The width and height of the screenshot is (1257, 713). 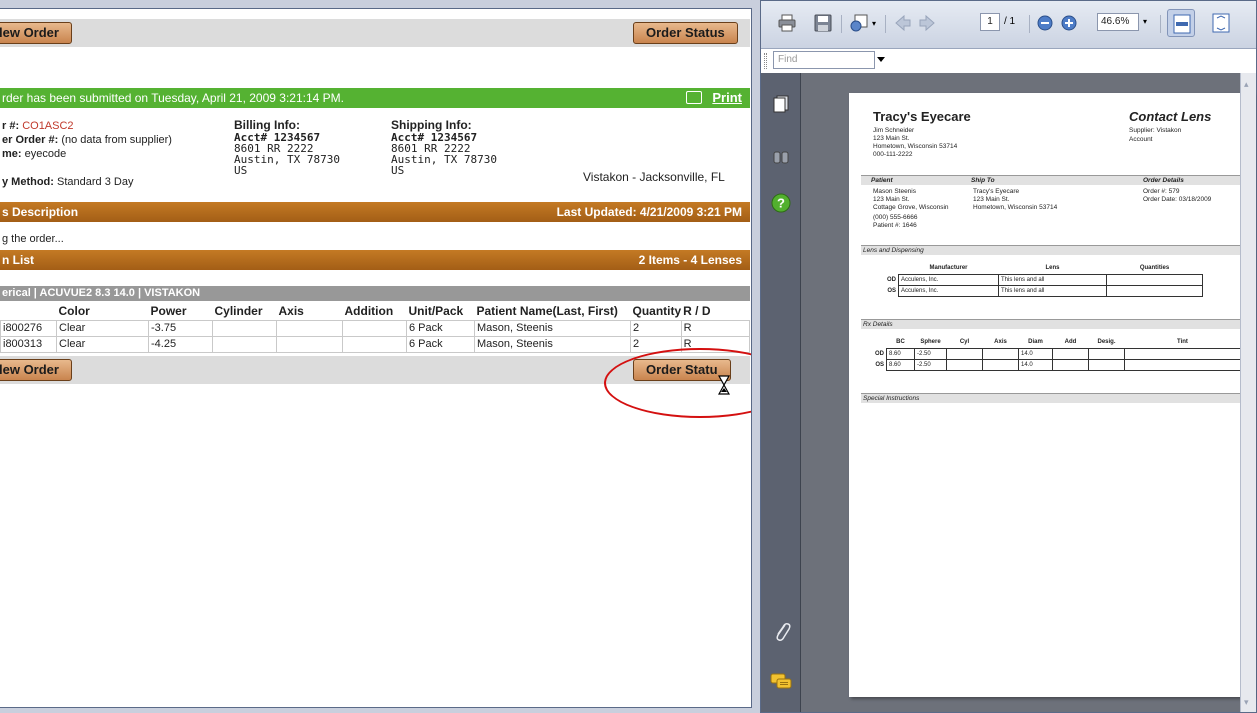 What do you see at coordinates (1163, 180) in the screenshot?
I see `order-details-heading: Order Details` at bounding box center [1163, 180].